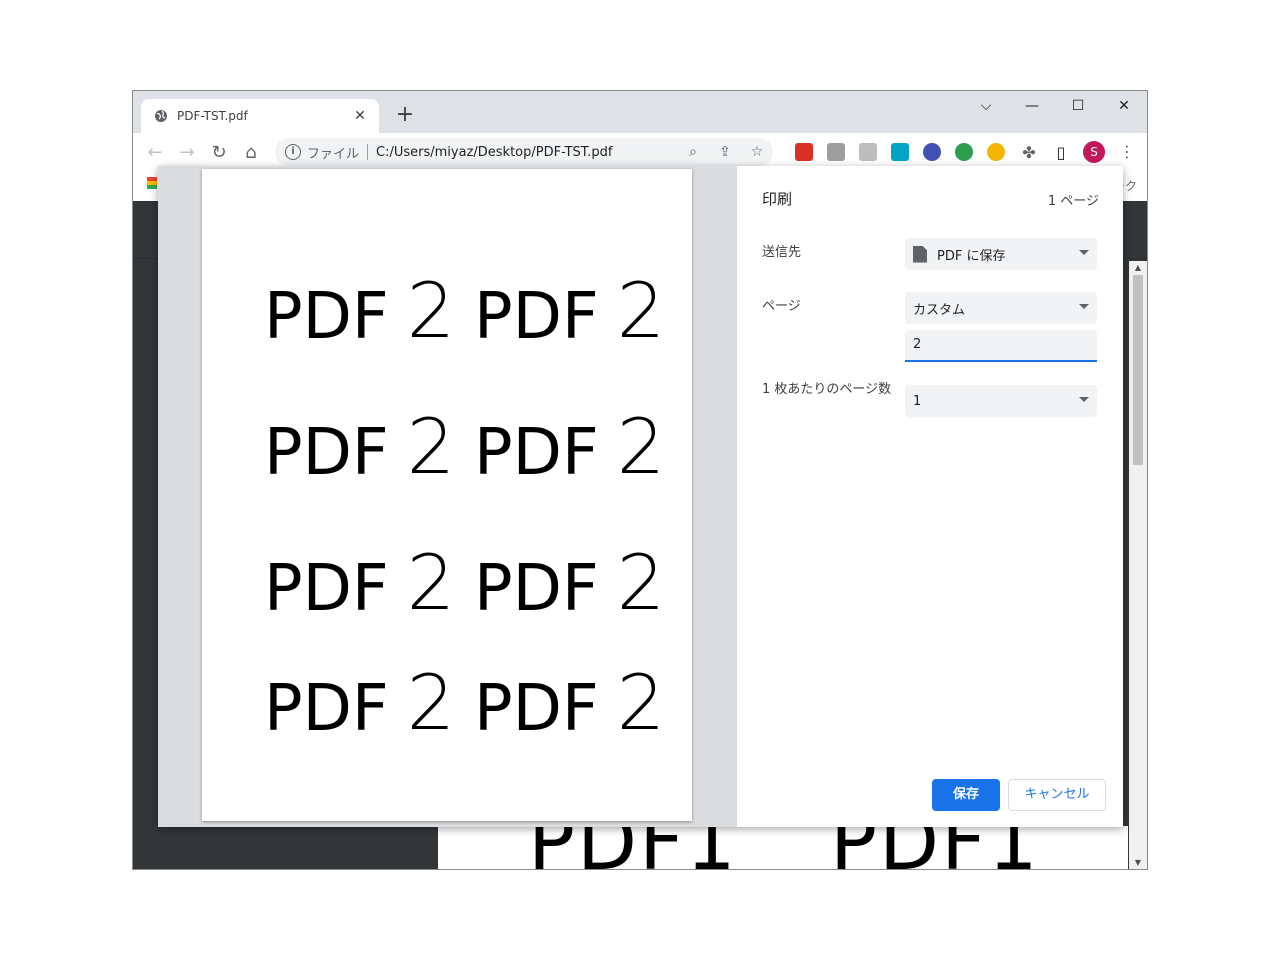 This screenshot has width=1280, height=960. What do you see at coordinates (782, 252) in the screenshot?
I see `destination-label: 送信先` at bounding box center [782, 252].